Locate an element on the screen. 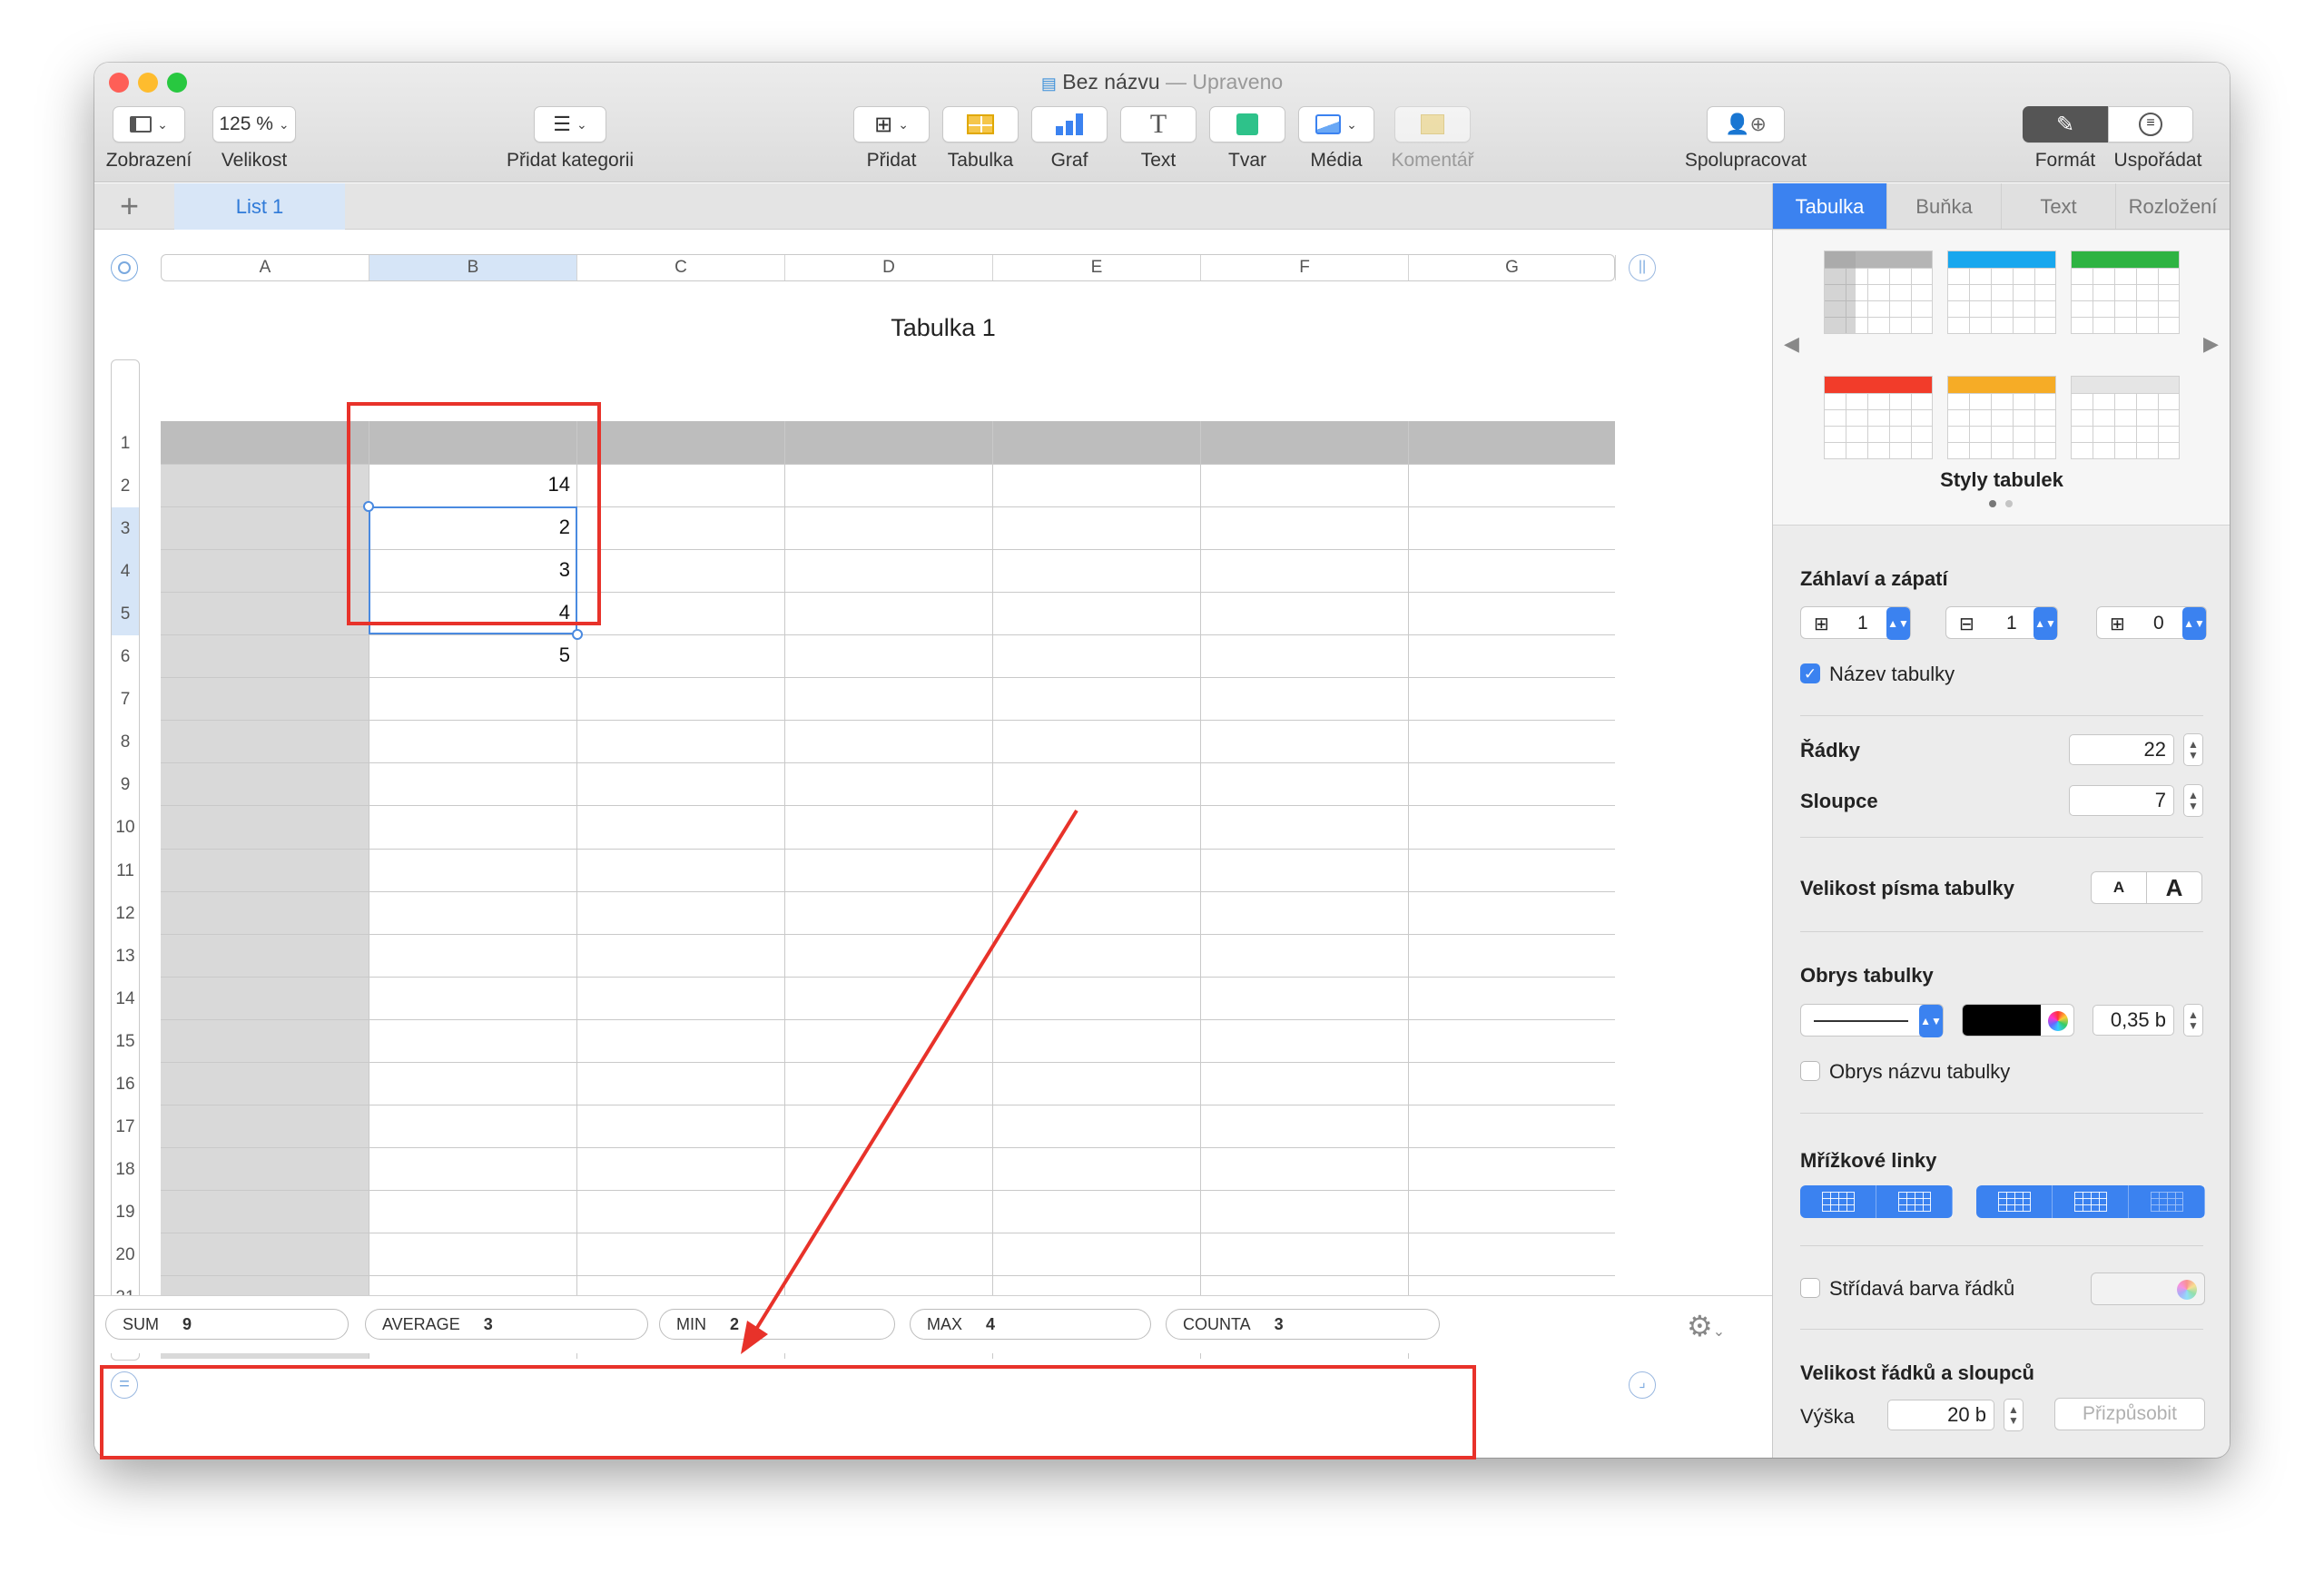 The image size is (2324, 1582). arrow-head is located at coordinates (754, 1337).